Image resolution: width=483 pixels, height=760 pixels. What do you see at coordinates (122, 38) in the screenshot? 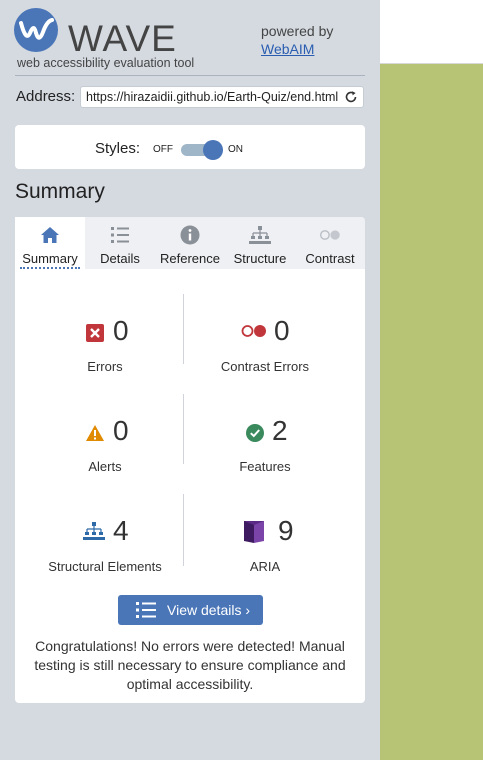
I see `logo-title: WAVE` at bounding box center [122, 38].